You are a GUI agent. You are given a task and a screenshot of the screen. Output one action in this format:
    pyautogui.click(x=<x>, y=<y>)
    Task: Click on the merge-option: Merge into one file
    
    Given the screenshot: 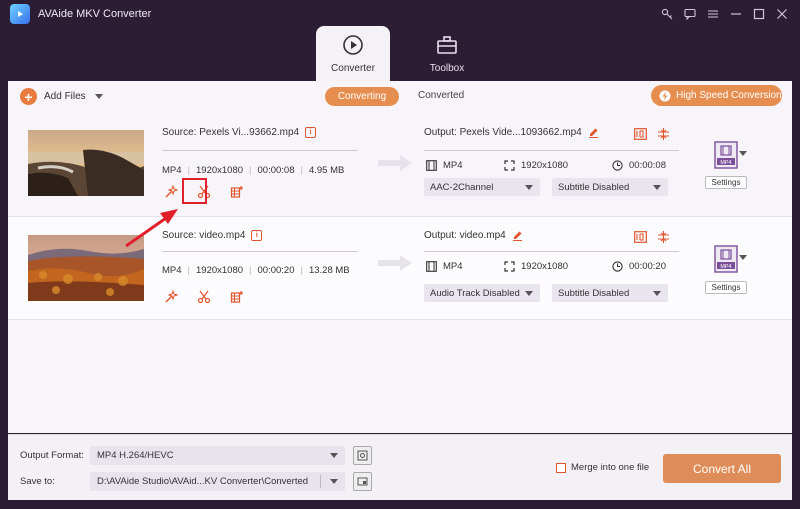 What is the action you would take?
    pyautogui.click(x=602, y=467)
    